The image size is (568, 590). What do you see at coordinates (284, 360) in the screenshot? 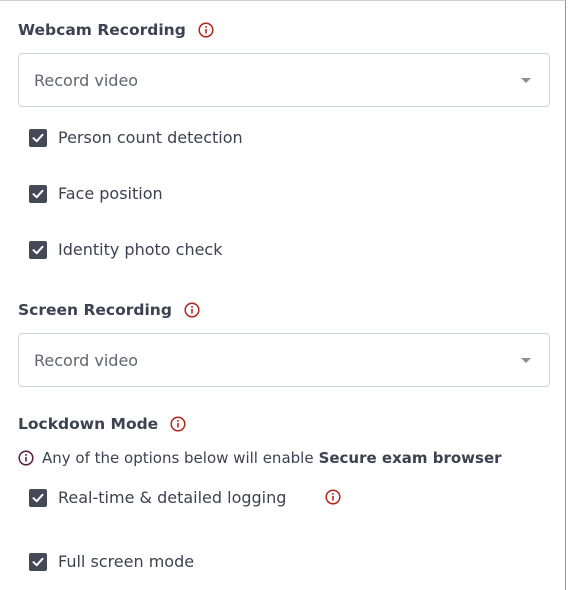
I see `screen-recording-select: Record video` at bounding box center [284, 360].